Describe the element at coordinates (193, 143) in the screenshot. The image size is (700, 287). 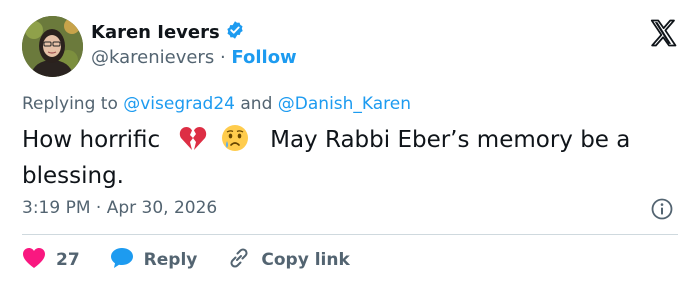
I see `broken-heart-icon` at that location.